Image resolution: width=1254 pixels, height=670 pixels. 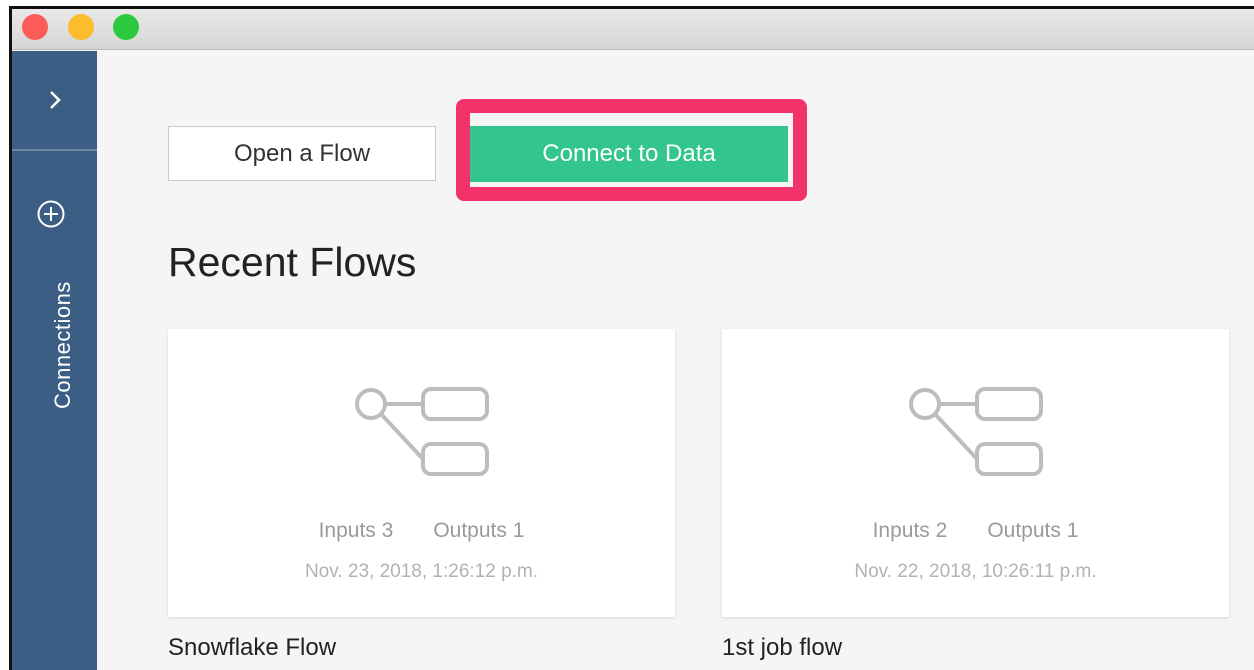 I want to click on flow-date: Nov. 22, 2018, 10:26:11 p.m., so click(x=975, y=571).